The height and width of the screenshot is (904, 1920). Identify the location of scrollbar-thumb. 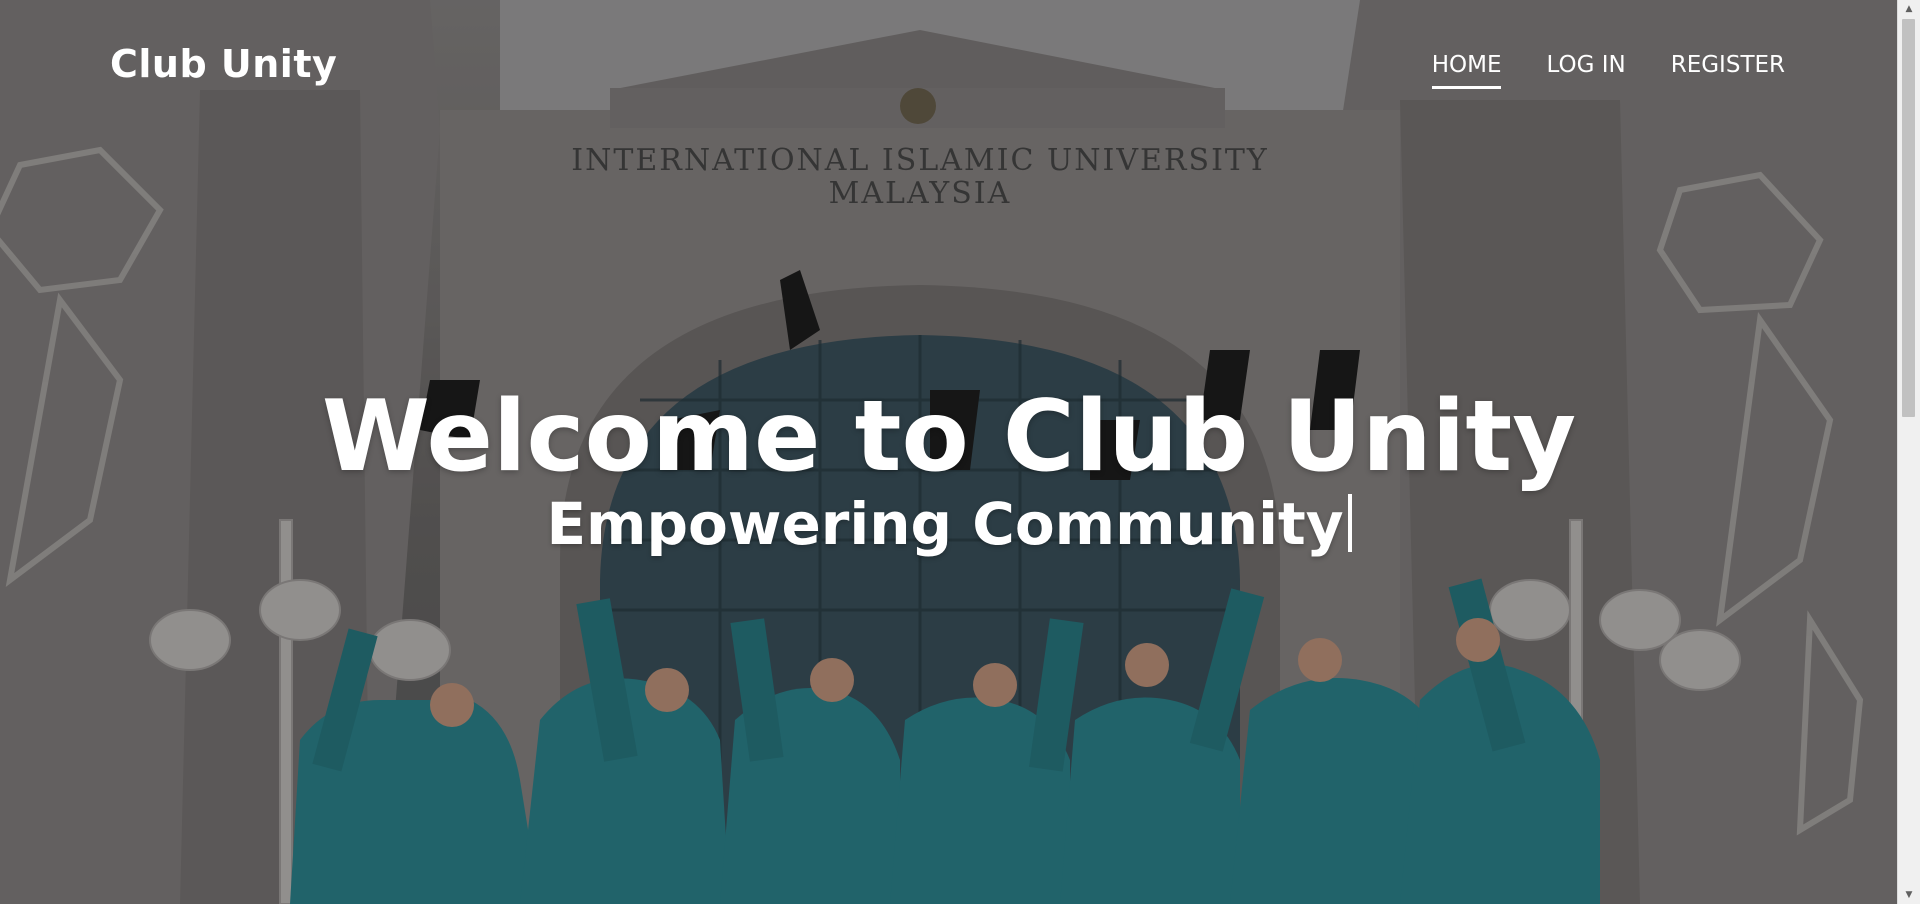
(1908, 218).